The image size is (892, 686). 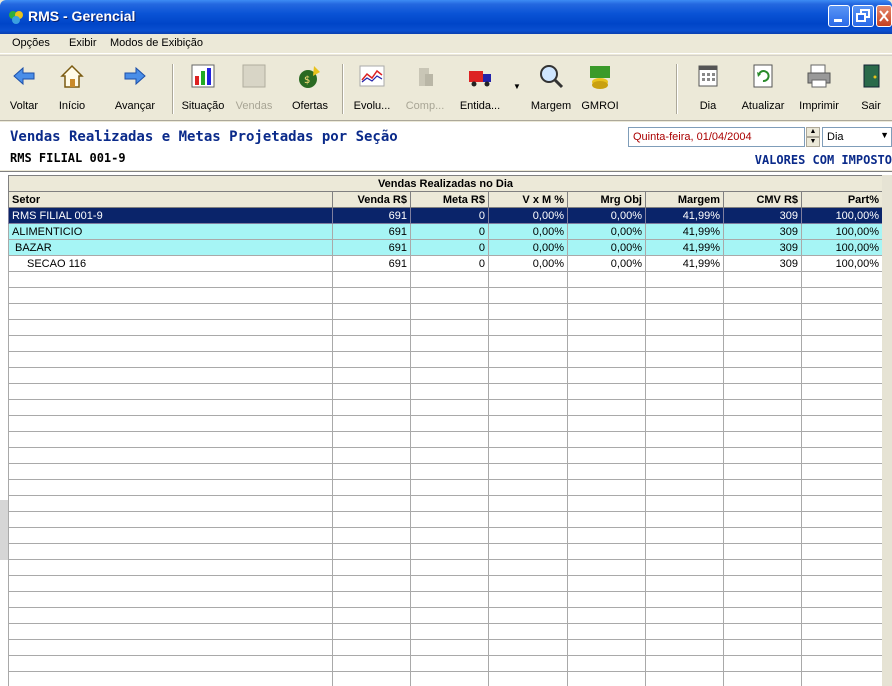 I want to click on inicio-button: Início, so click(x=72, y=89).